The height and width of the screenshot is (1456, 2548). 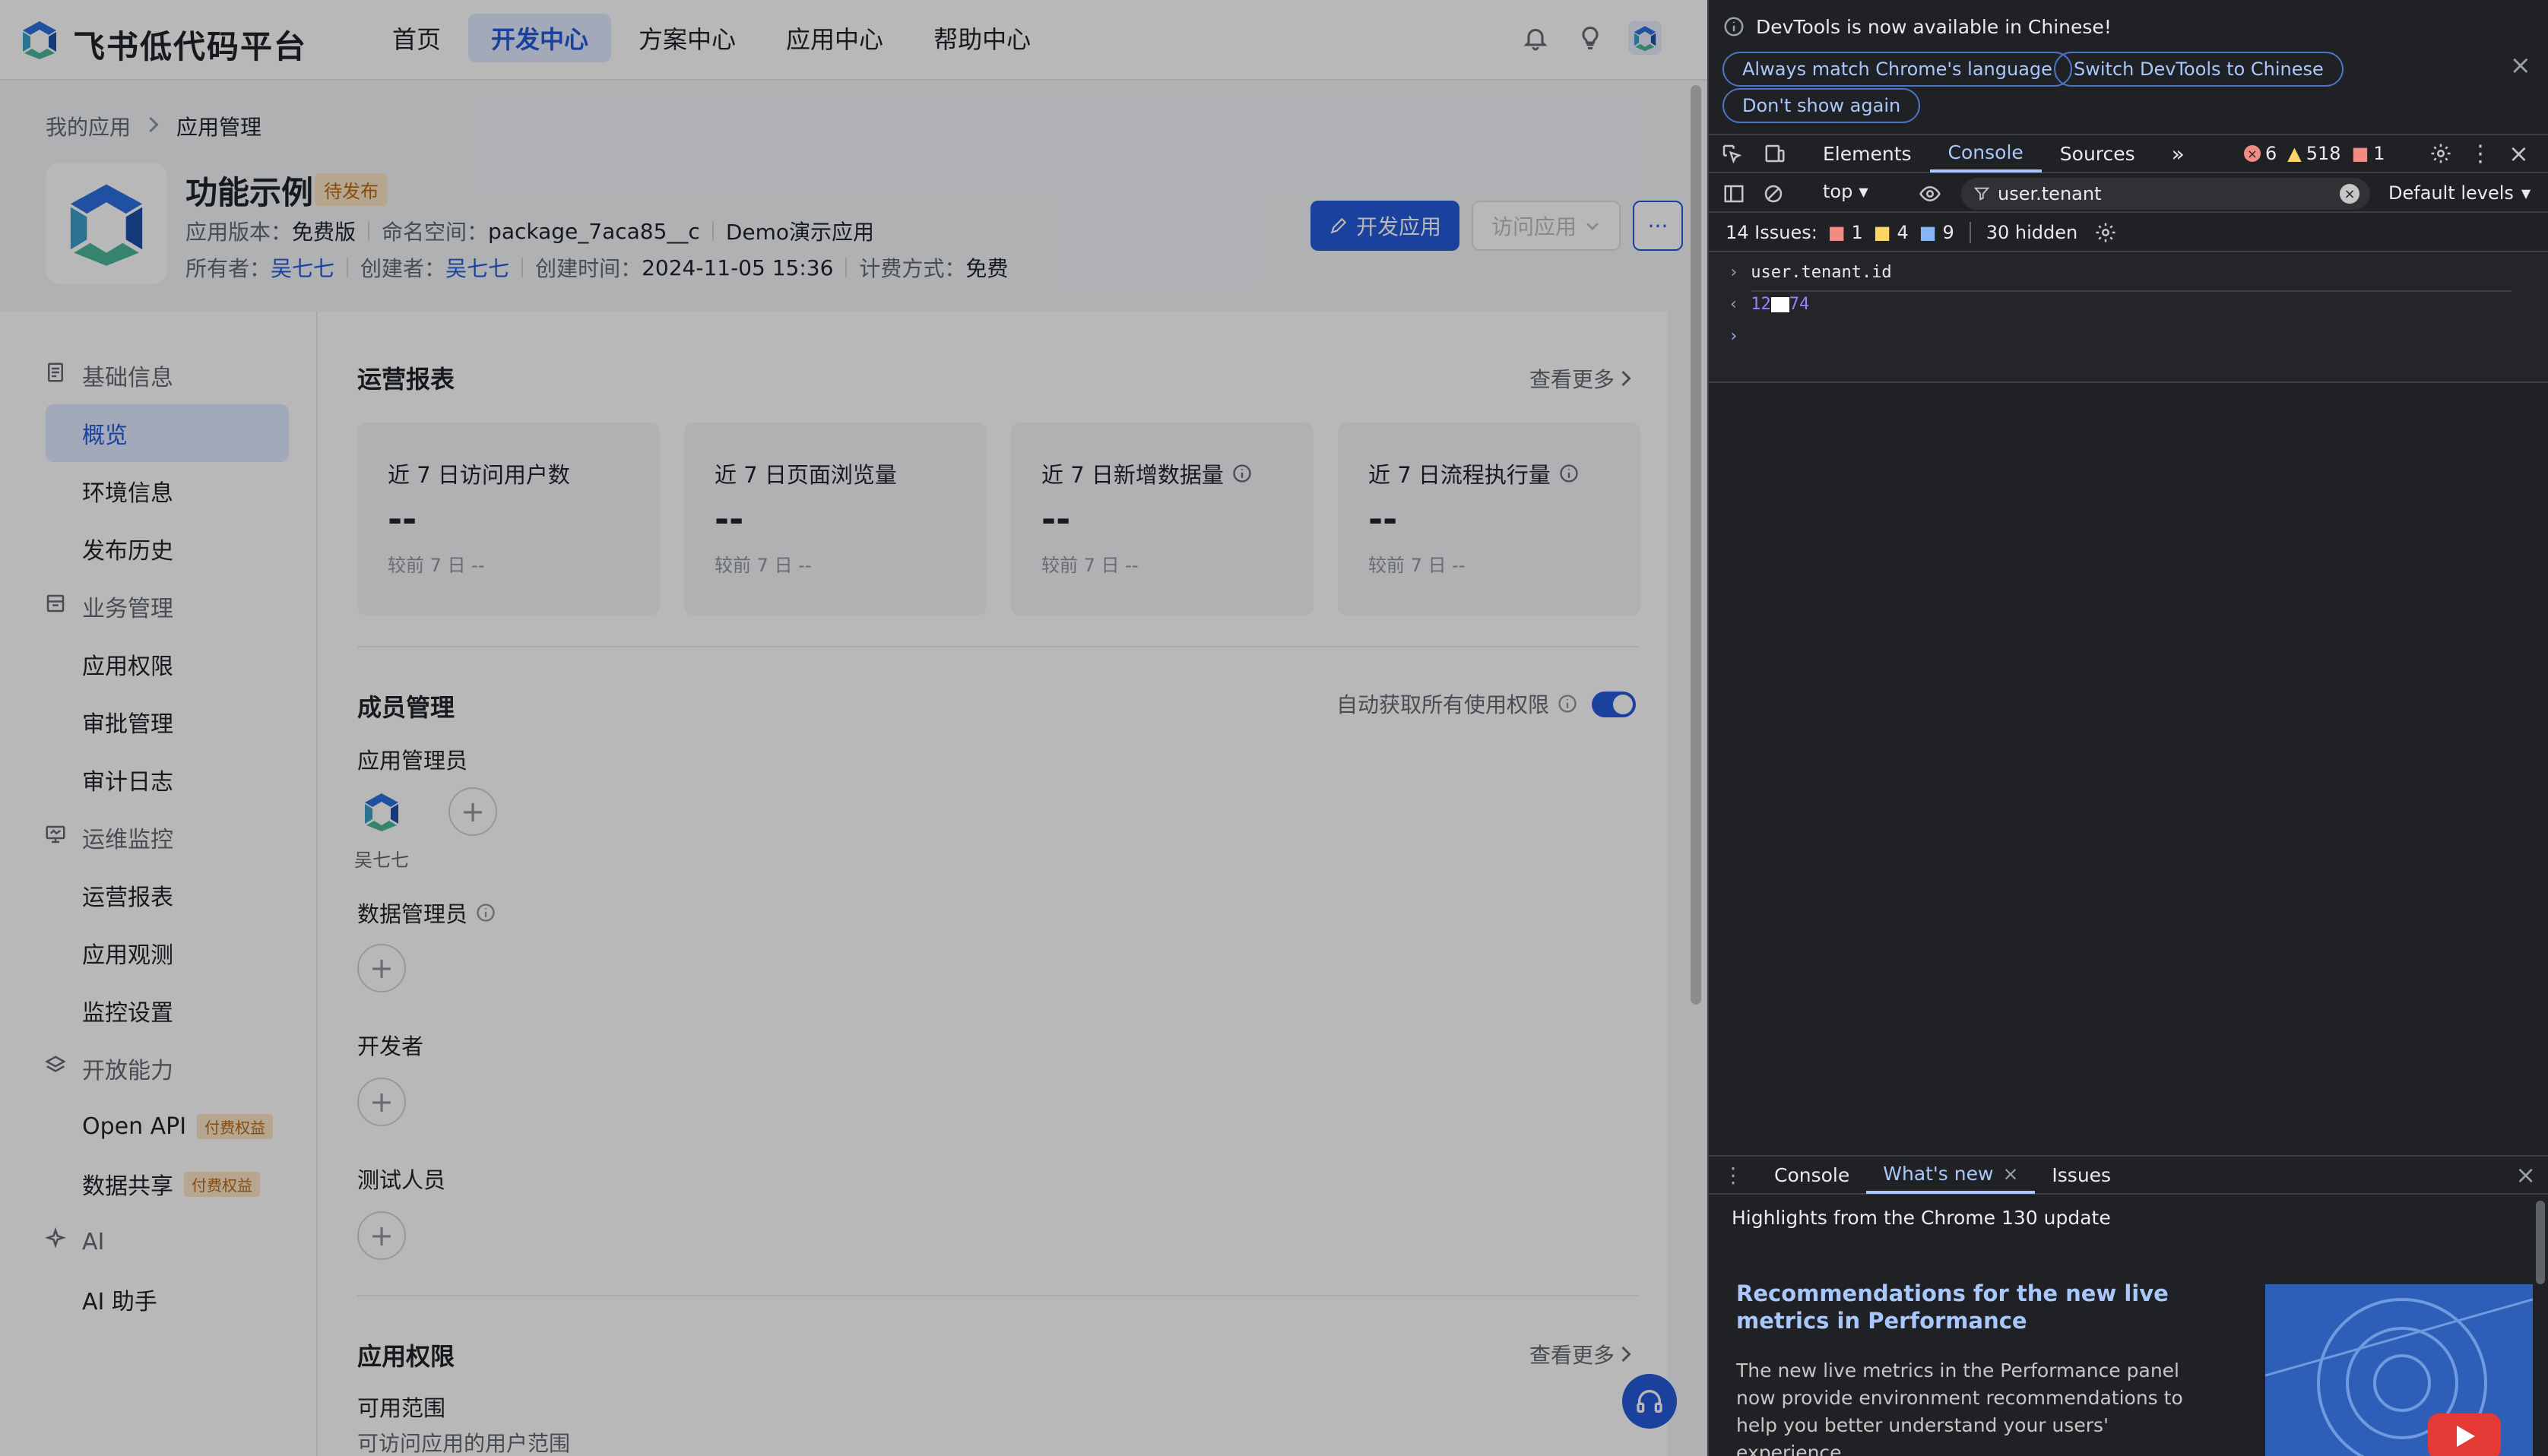 What do you see at coordinates (1845, 192) in the screenshot?
I see `context-selector: top ▼` at bounding box center [1845, 192].